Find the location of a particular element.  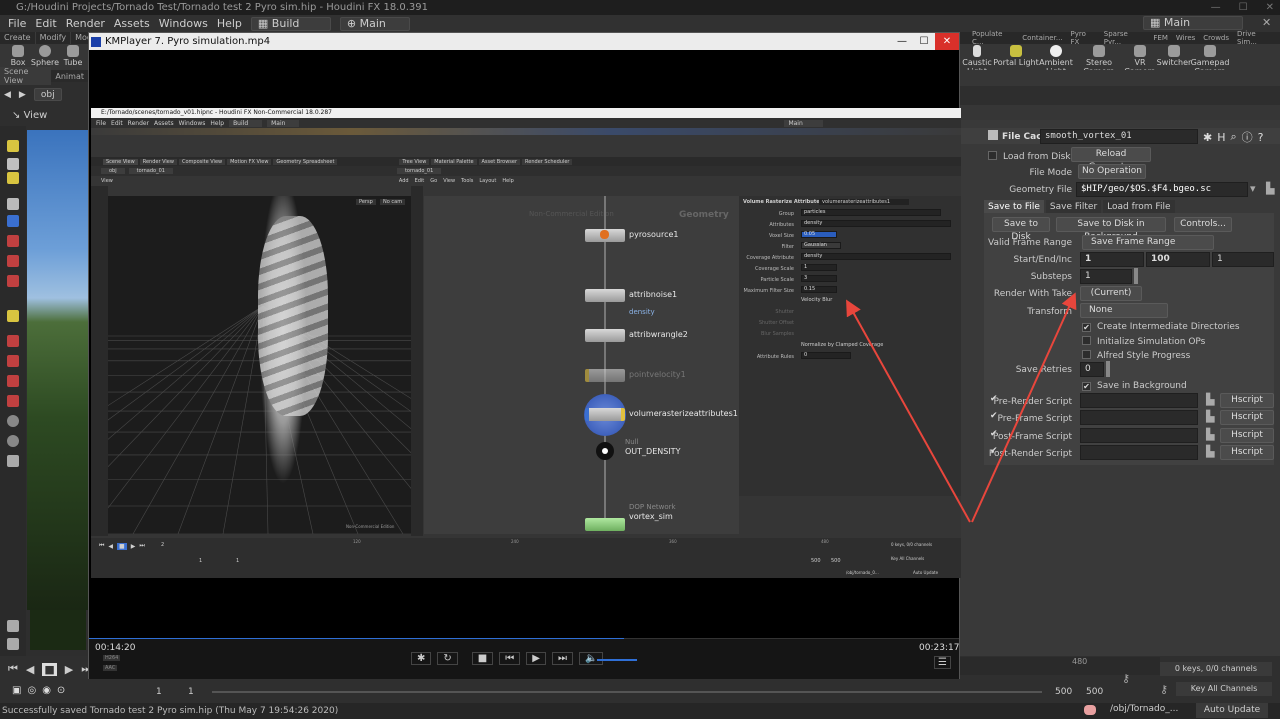

arrow-to-filter-size is located at coordinates (908, 411).